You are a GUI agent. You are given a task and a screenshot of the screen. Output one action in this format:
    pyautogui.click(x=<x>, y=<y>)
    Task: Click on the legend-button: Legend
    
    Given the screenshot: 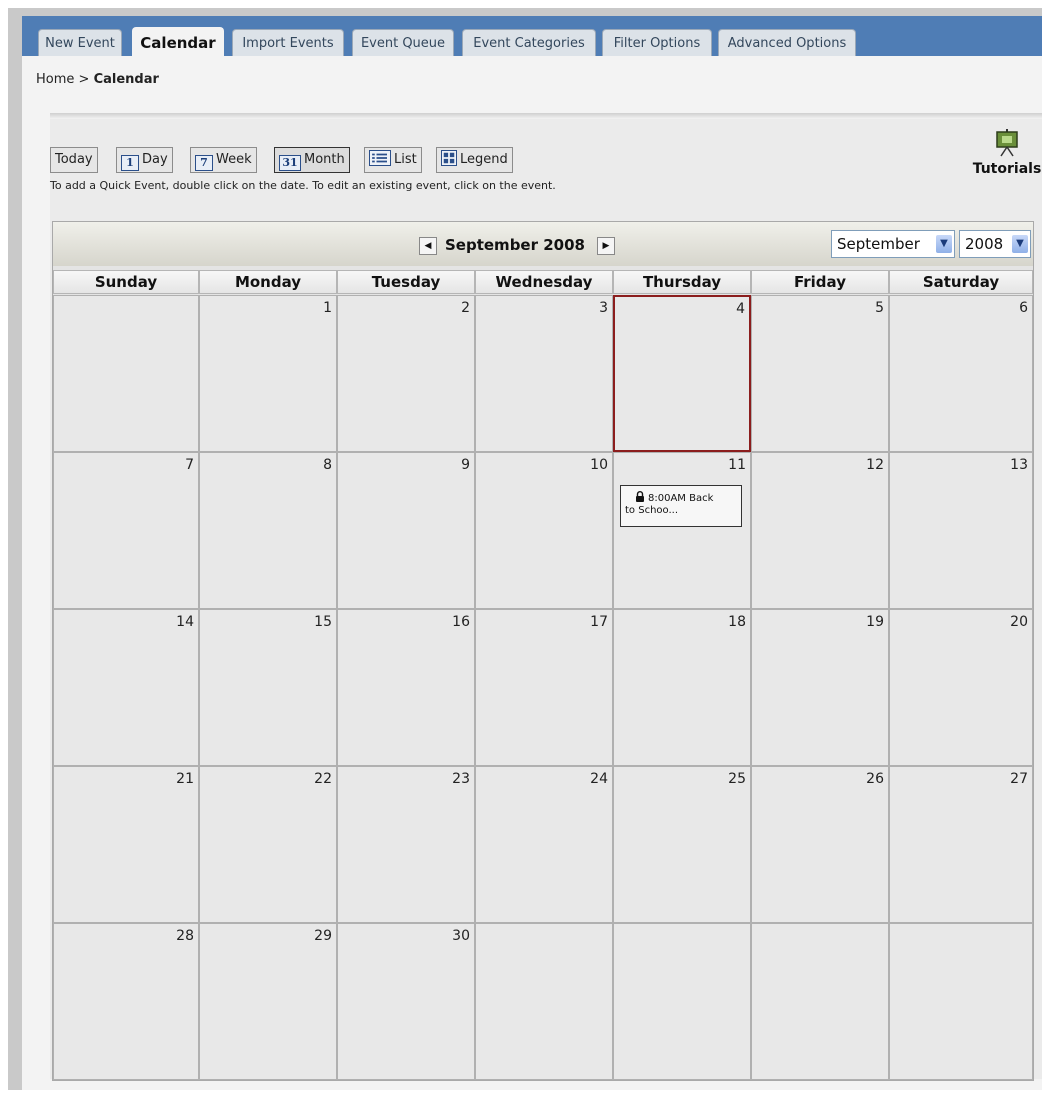 What is the action you would take?
    pyautogui.click(x=474, y=160)
    